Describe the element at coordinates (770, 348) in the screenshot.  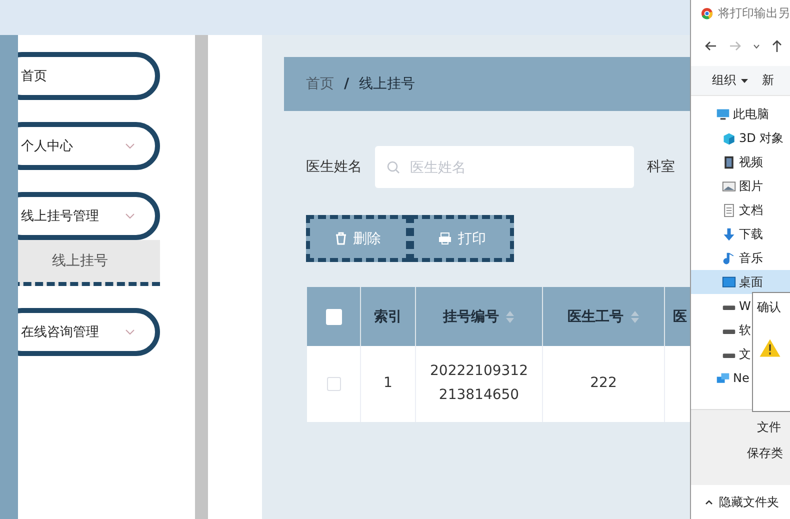
I see `warning-icon` at that location.